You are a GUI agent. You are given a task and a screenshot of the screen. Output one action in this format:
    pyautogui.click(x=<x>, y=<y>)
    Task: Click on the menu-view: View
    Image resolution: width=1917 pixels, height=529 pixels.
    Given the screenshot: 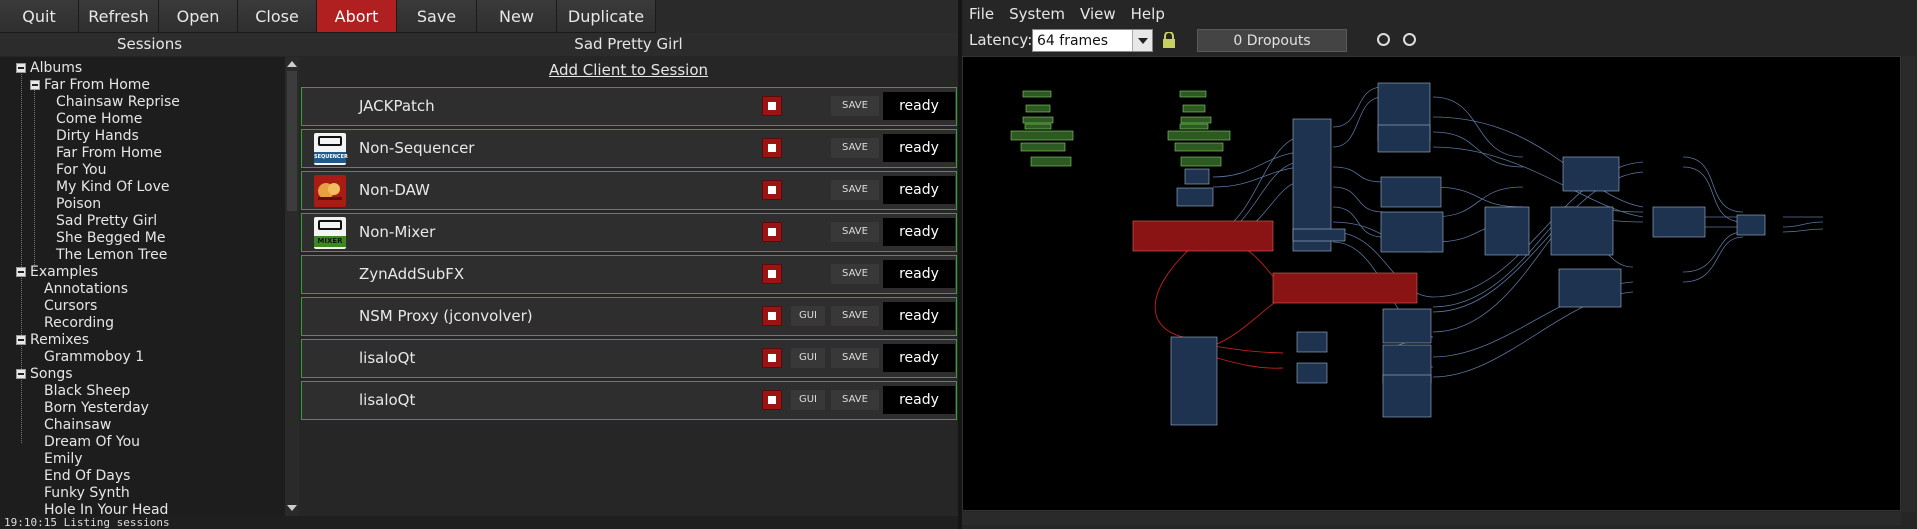 What is the action you would take?
    pyautogui.click(x=1098, y=14)
    